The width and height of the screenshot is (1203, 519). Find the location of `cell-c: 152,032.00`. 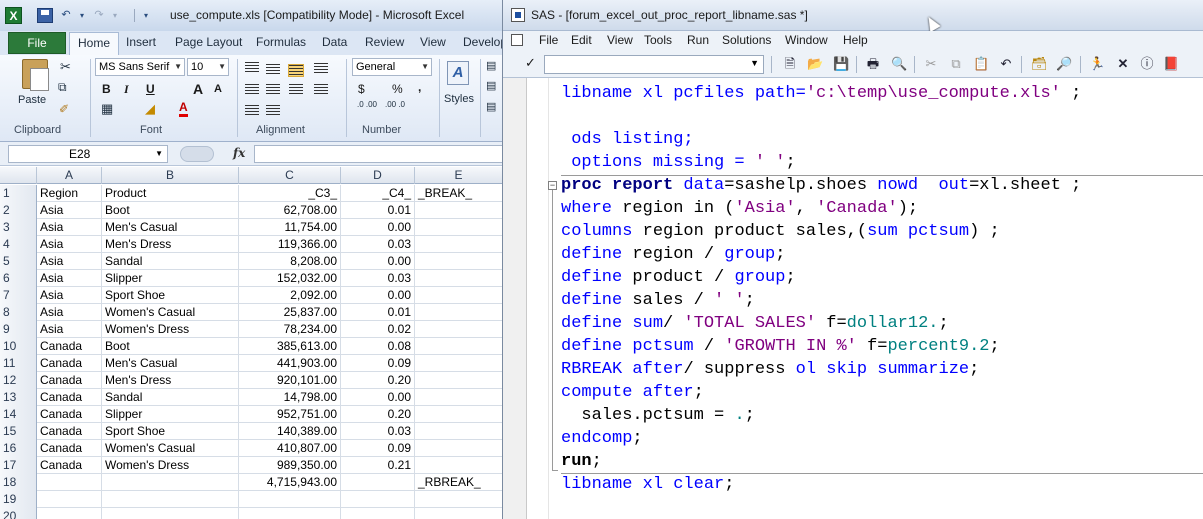

cell-c: 152,032.00 is located at coordinates (290, 278).